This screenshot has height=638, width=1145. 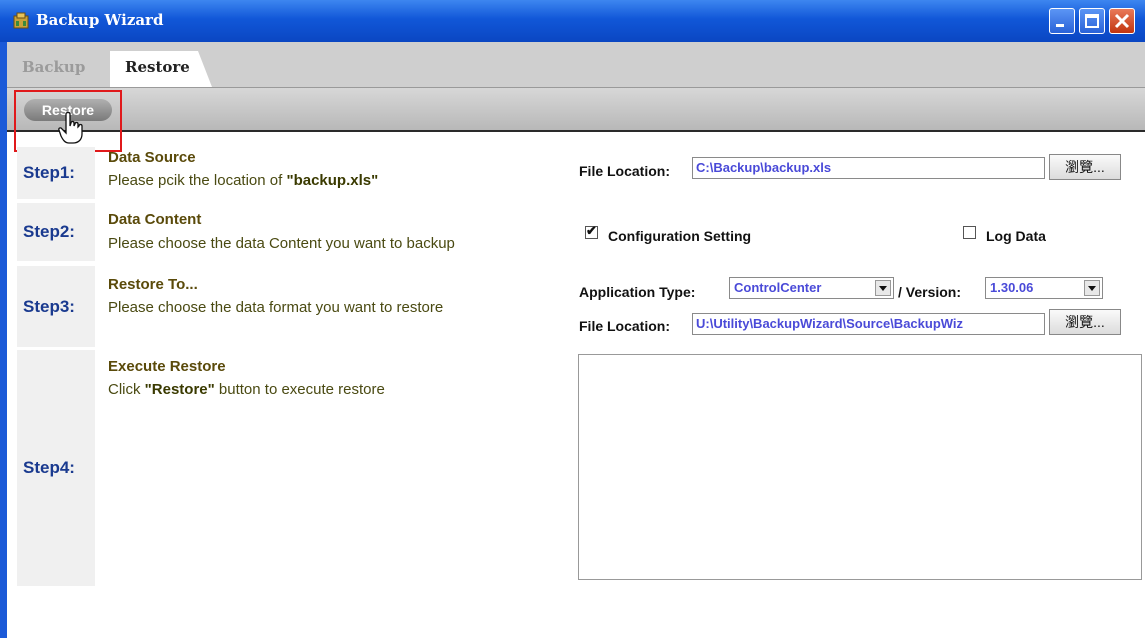 I want to click on window-frame, so click(x=3, y=340).